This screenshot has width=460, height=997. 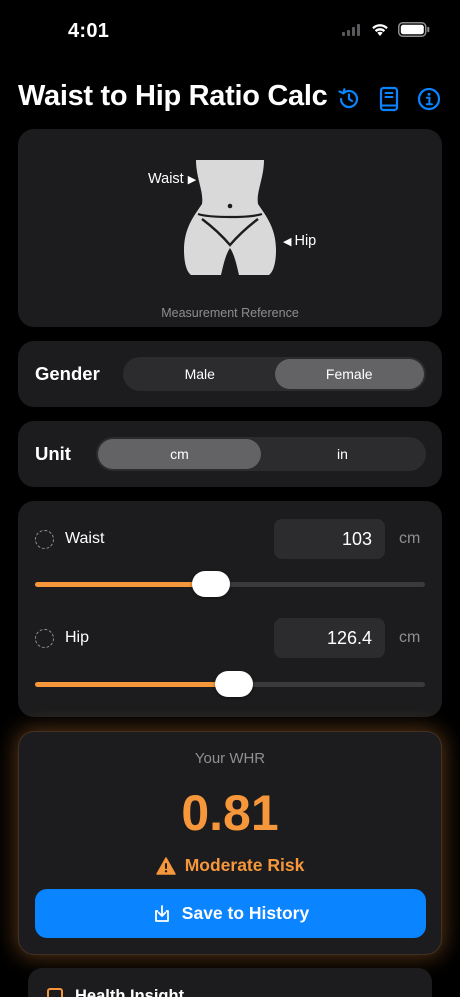 I want to click on header-actions, so click(x=389, y=99).